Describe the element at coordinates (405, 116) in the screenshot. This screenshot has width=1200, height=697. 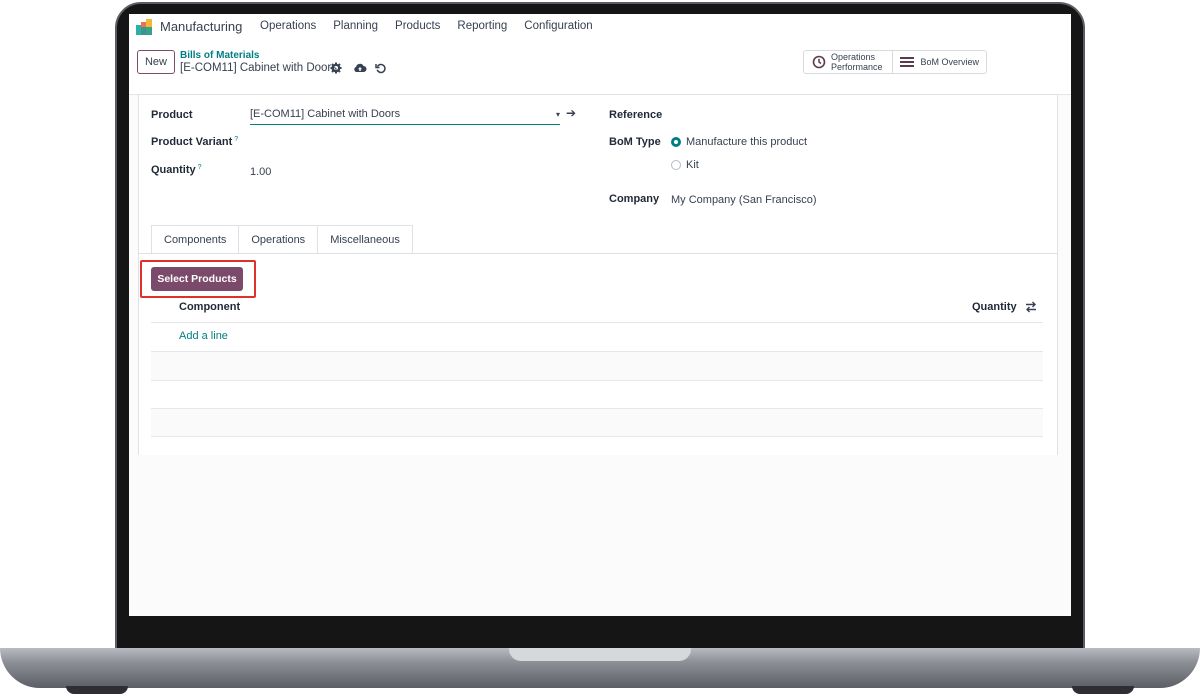
I see `product-field: [E-COM11] Cabinet with Doors ▾` at that location.